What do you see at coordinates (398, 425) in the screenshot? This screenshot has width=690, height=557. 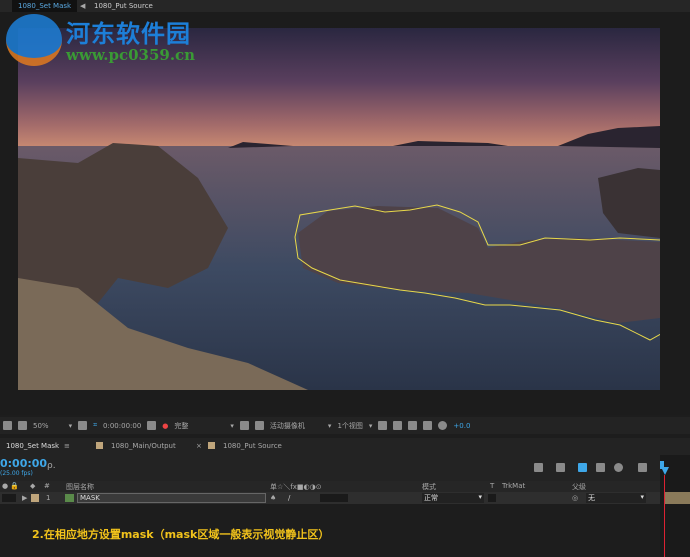 I see `fast-preview-icon` at bounding box center [398, 425].